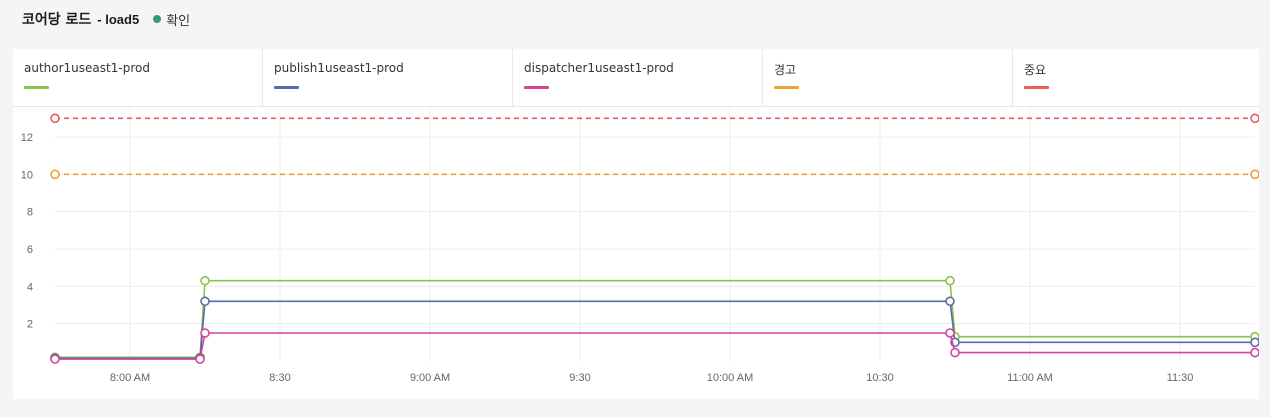  I want to click on x-tick-label: 9:00 AM, so click(430, 378).